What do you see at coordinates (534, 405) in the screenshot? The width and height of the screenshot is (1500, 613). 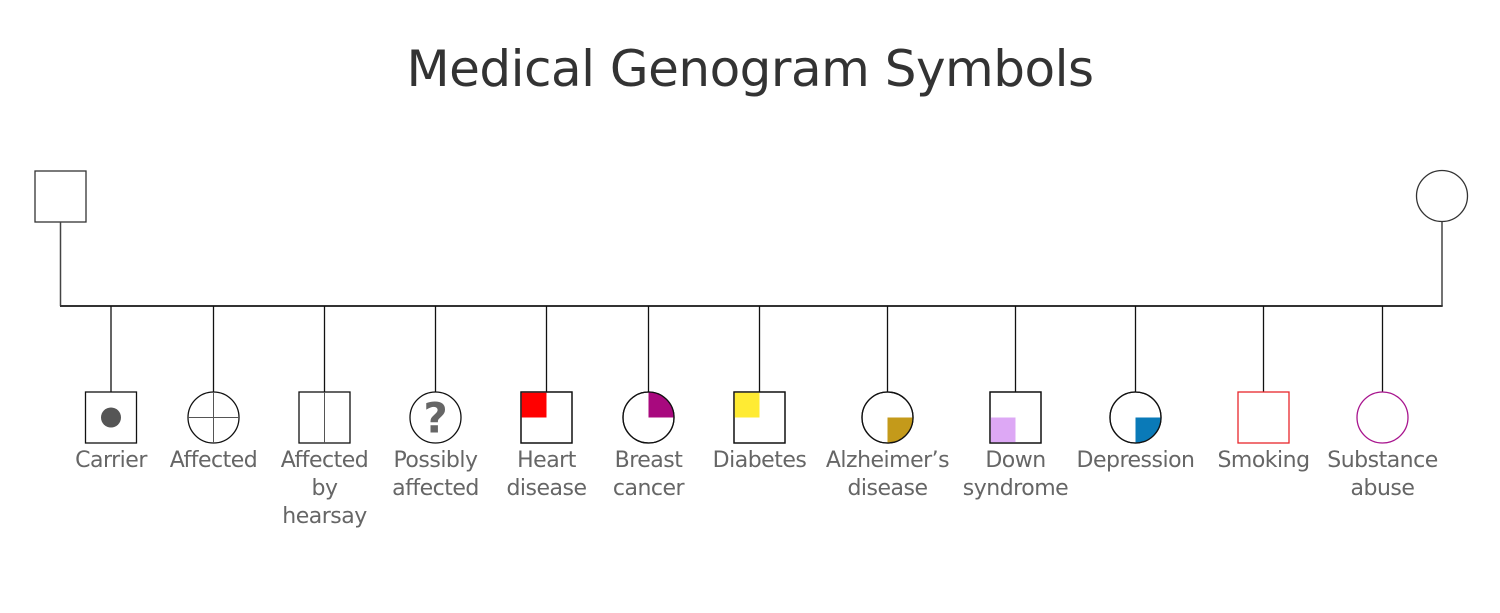 I see `heart-disease-quadrant-fill` at bounding box center [534, 405].